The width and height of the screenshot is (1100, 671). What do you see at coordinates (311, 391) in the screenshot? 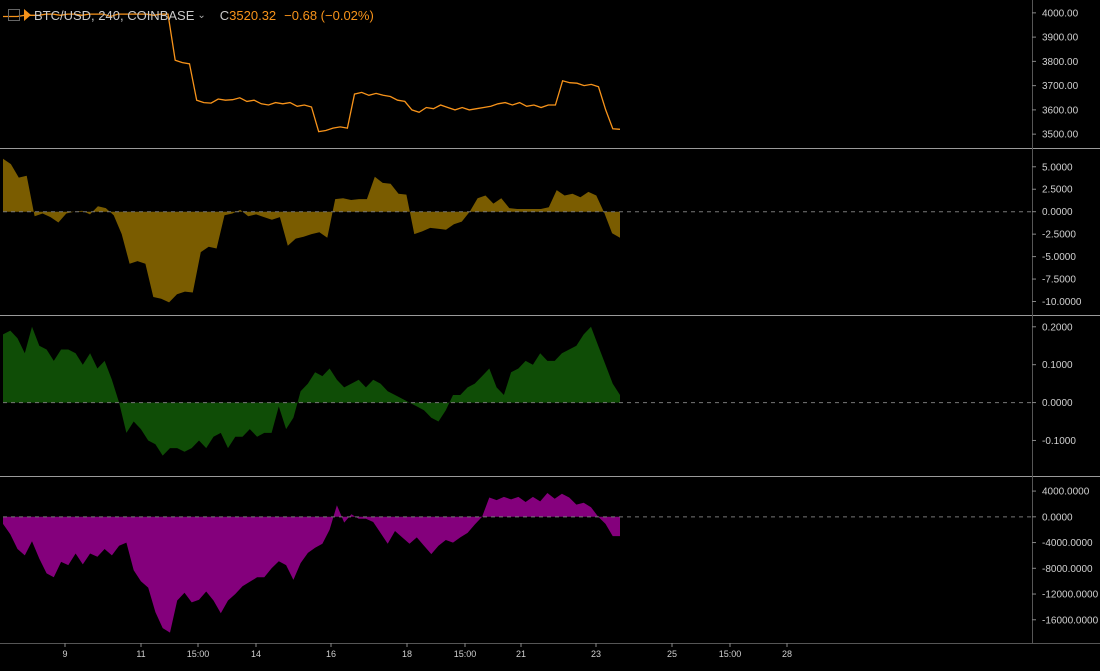
I see `indicator-2-area` at bounding box center [311, 391].